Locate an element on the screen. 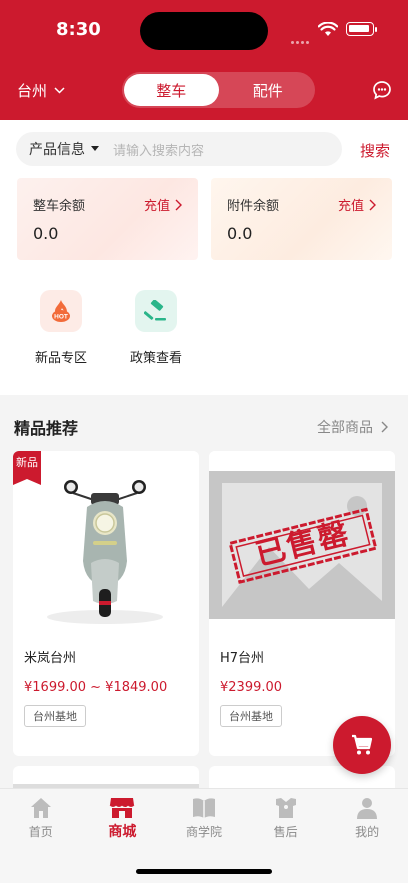 The height and width of the screenshot is (883, 408). cart-icon is located at coordinates (362, 744).